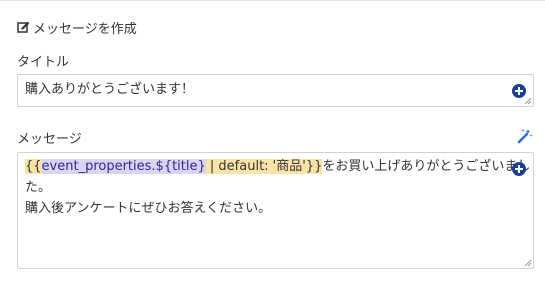 This screenshot has width=545, height=284. What do you see at coordinates (49, 139) in the screenshot?
I see `message-label: メッセージ` at bounding box center [49, 139].